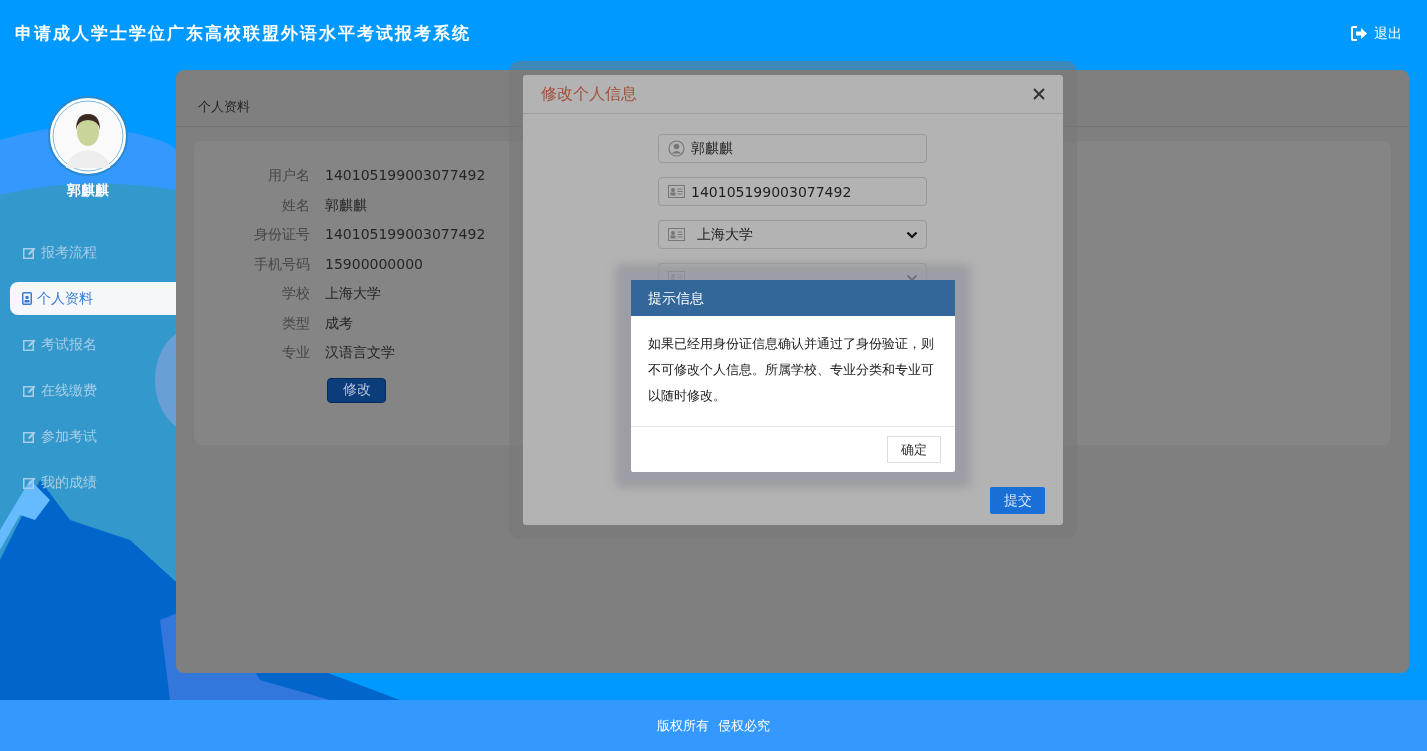 This screenshot has height=751, width=1427. What do you see at coordinates (1359, 33) in the screenshot?
I see `logout-icon` at bounding box center [1359, 33].